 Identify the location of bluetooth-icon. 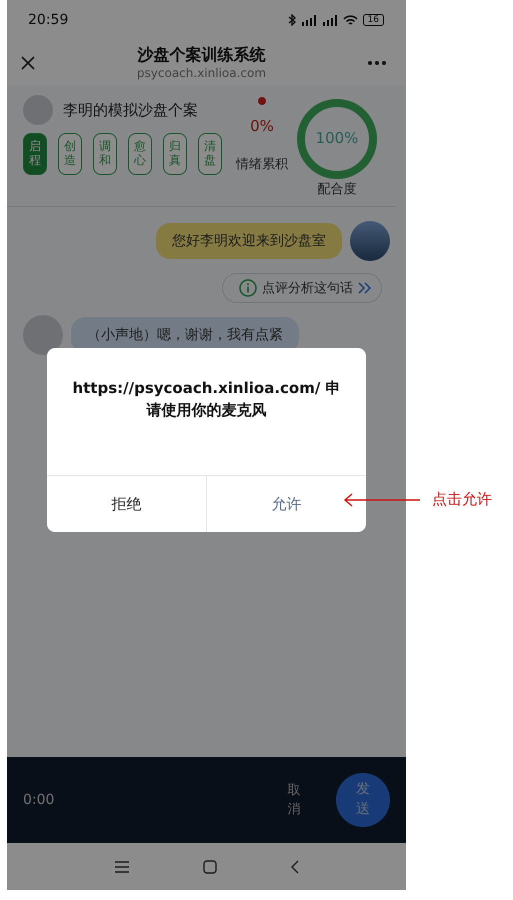
(292, 20).